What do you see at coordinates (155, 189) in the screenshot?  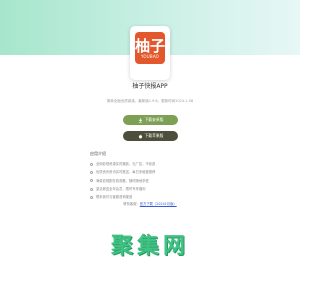 I see `list-item: 激活即送全年会员，限时专享福利` at bounding box center [155, 189].